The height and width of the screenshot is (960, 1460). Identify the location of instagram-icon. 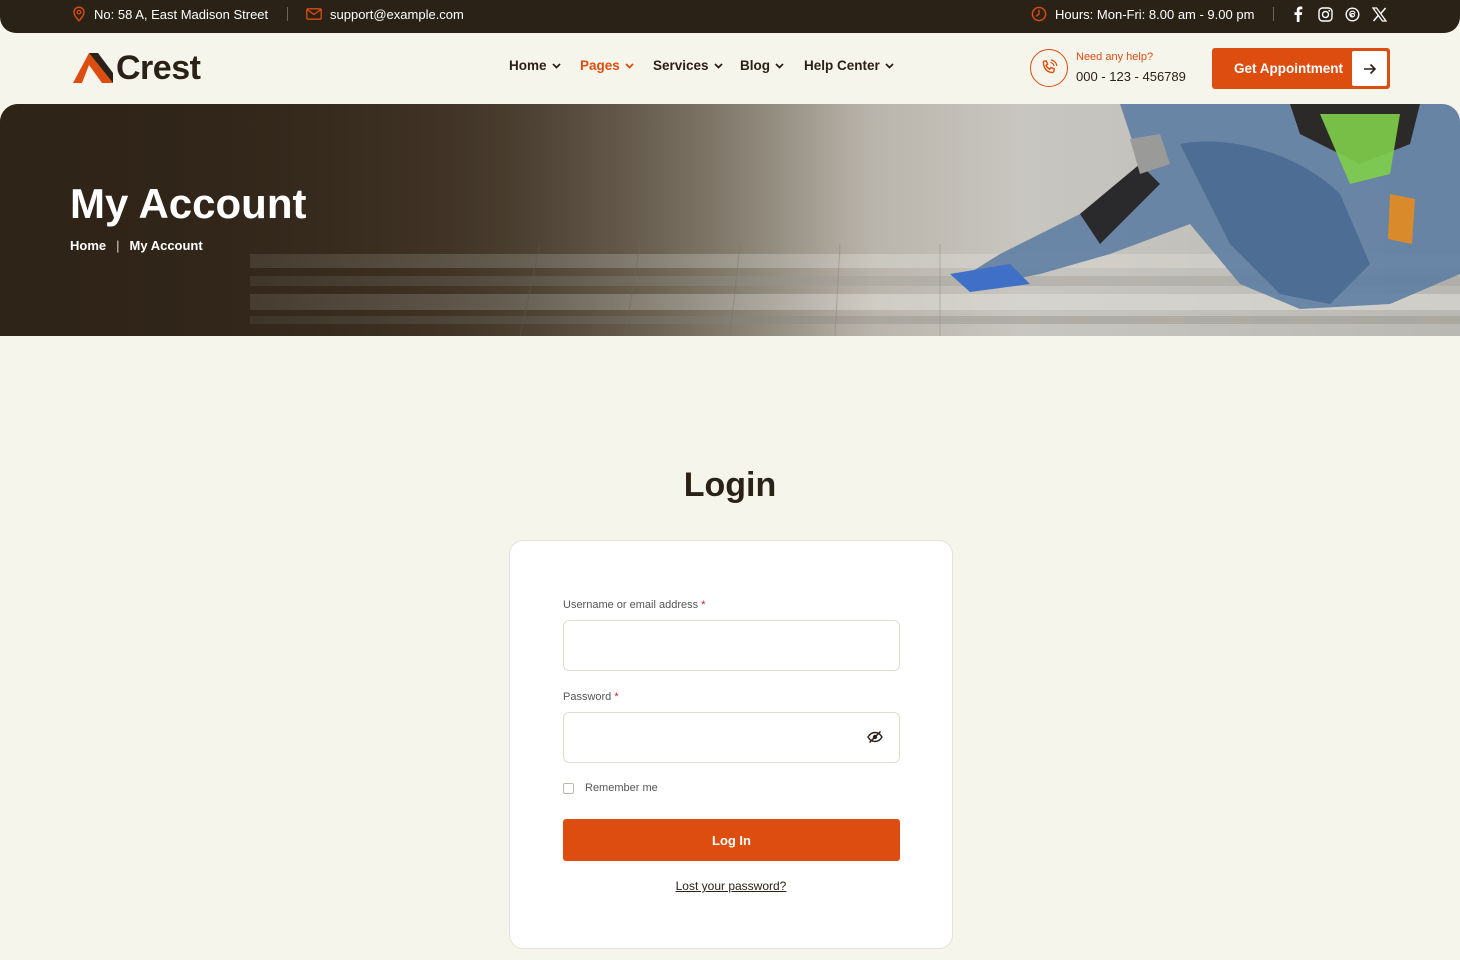
(1325, 14).